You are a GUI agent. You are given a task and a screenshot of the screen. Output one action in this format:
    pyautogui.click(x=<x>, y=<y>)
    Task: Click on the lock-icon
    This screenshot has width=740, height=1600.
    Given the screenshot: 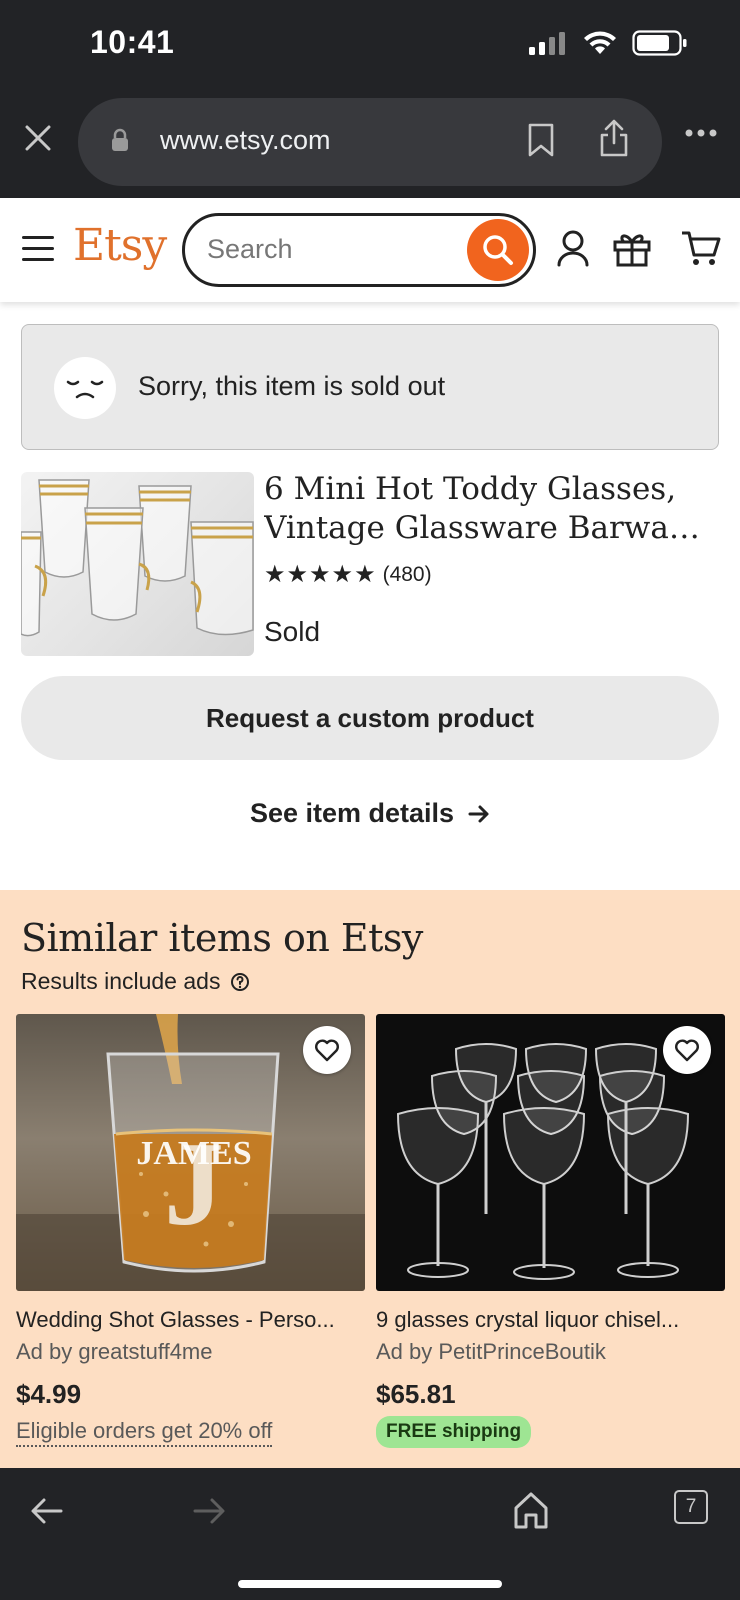 What is the action you would take?
    pyautogui.click(x=120, y=139)
    